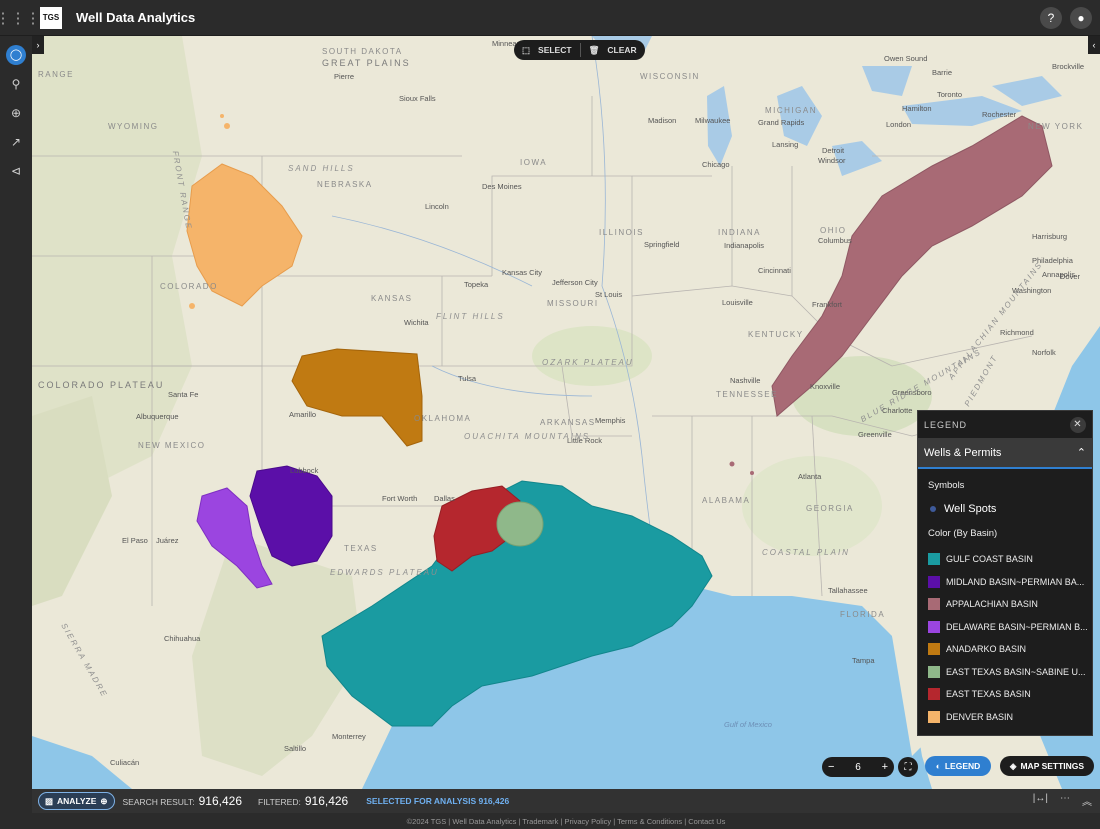  I want to click on well-dot-icon, so click(933, 509).